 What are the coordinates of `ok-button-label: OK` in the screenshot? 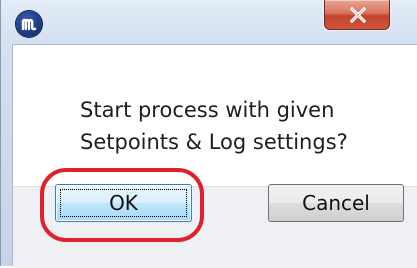 It's located at (123, 203).